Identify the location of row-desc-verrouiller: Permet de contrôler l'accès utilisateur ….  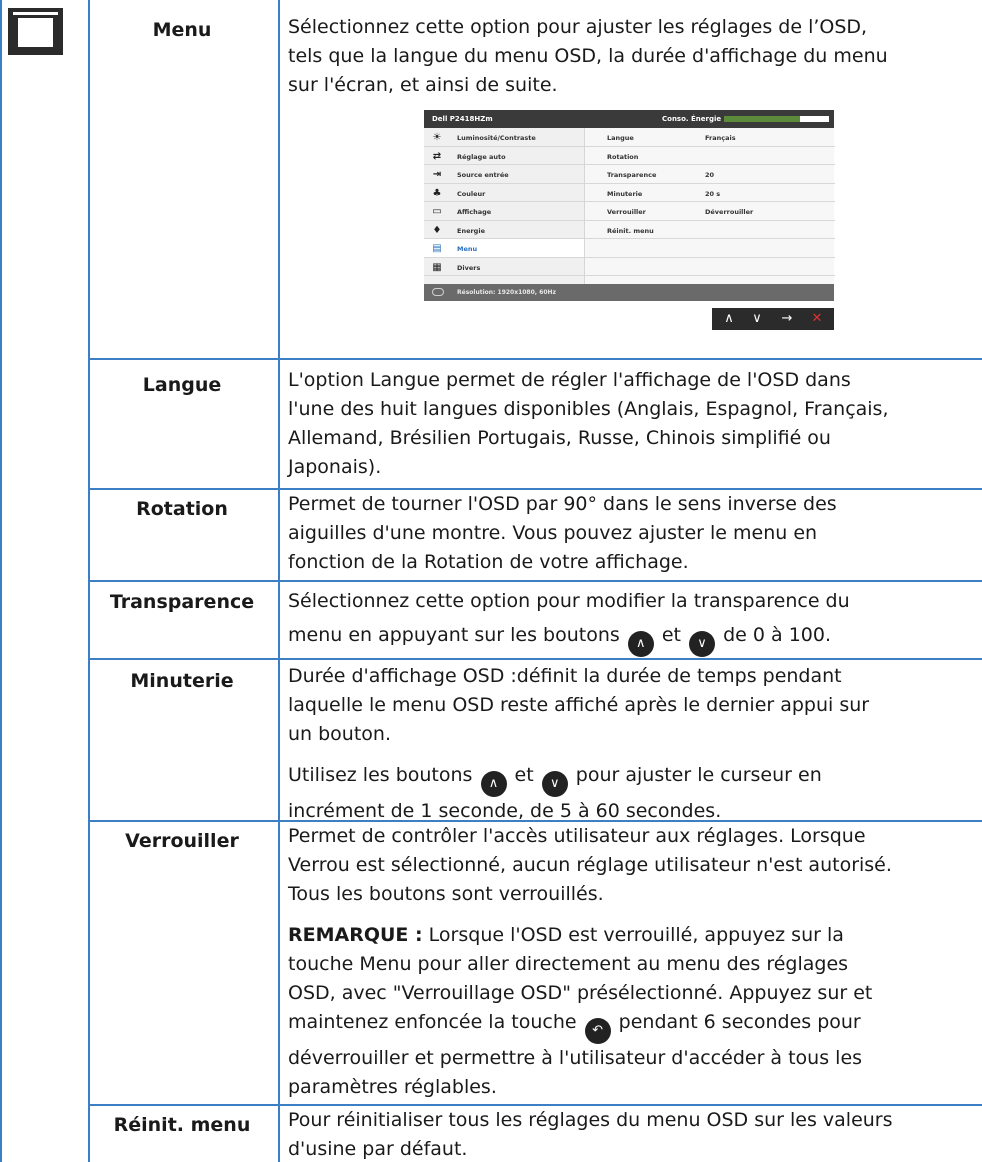
(590, 961).